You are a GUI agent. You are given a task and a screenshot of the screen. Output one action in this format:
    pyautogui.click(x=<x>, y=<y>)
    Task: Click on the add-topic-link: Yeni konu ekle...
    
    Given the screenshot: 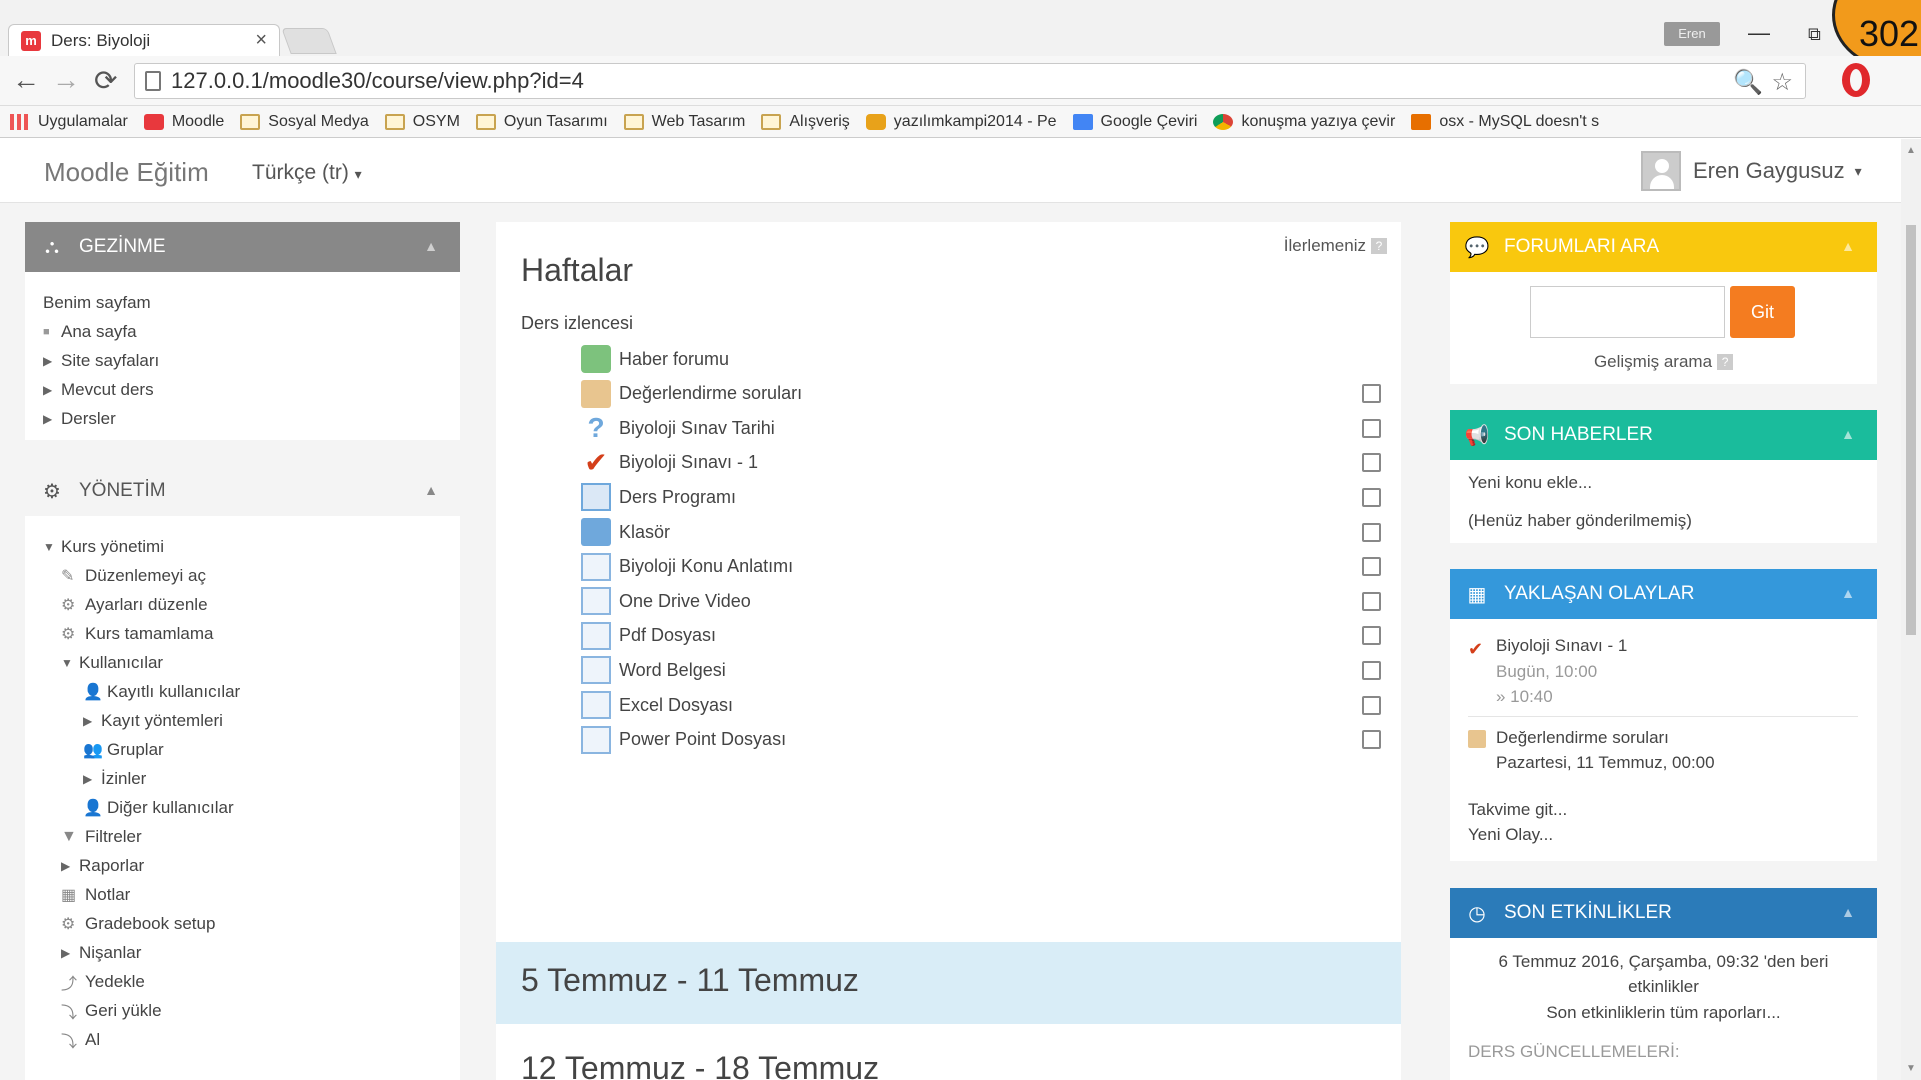 What is the action you would take?
    pyautogui.click(x=1530, y=483)
    